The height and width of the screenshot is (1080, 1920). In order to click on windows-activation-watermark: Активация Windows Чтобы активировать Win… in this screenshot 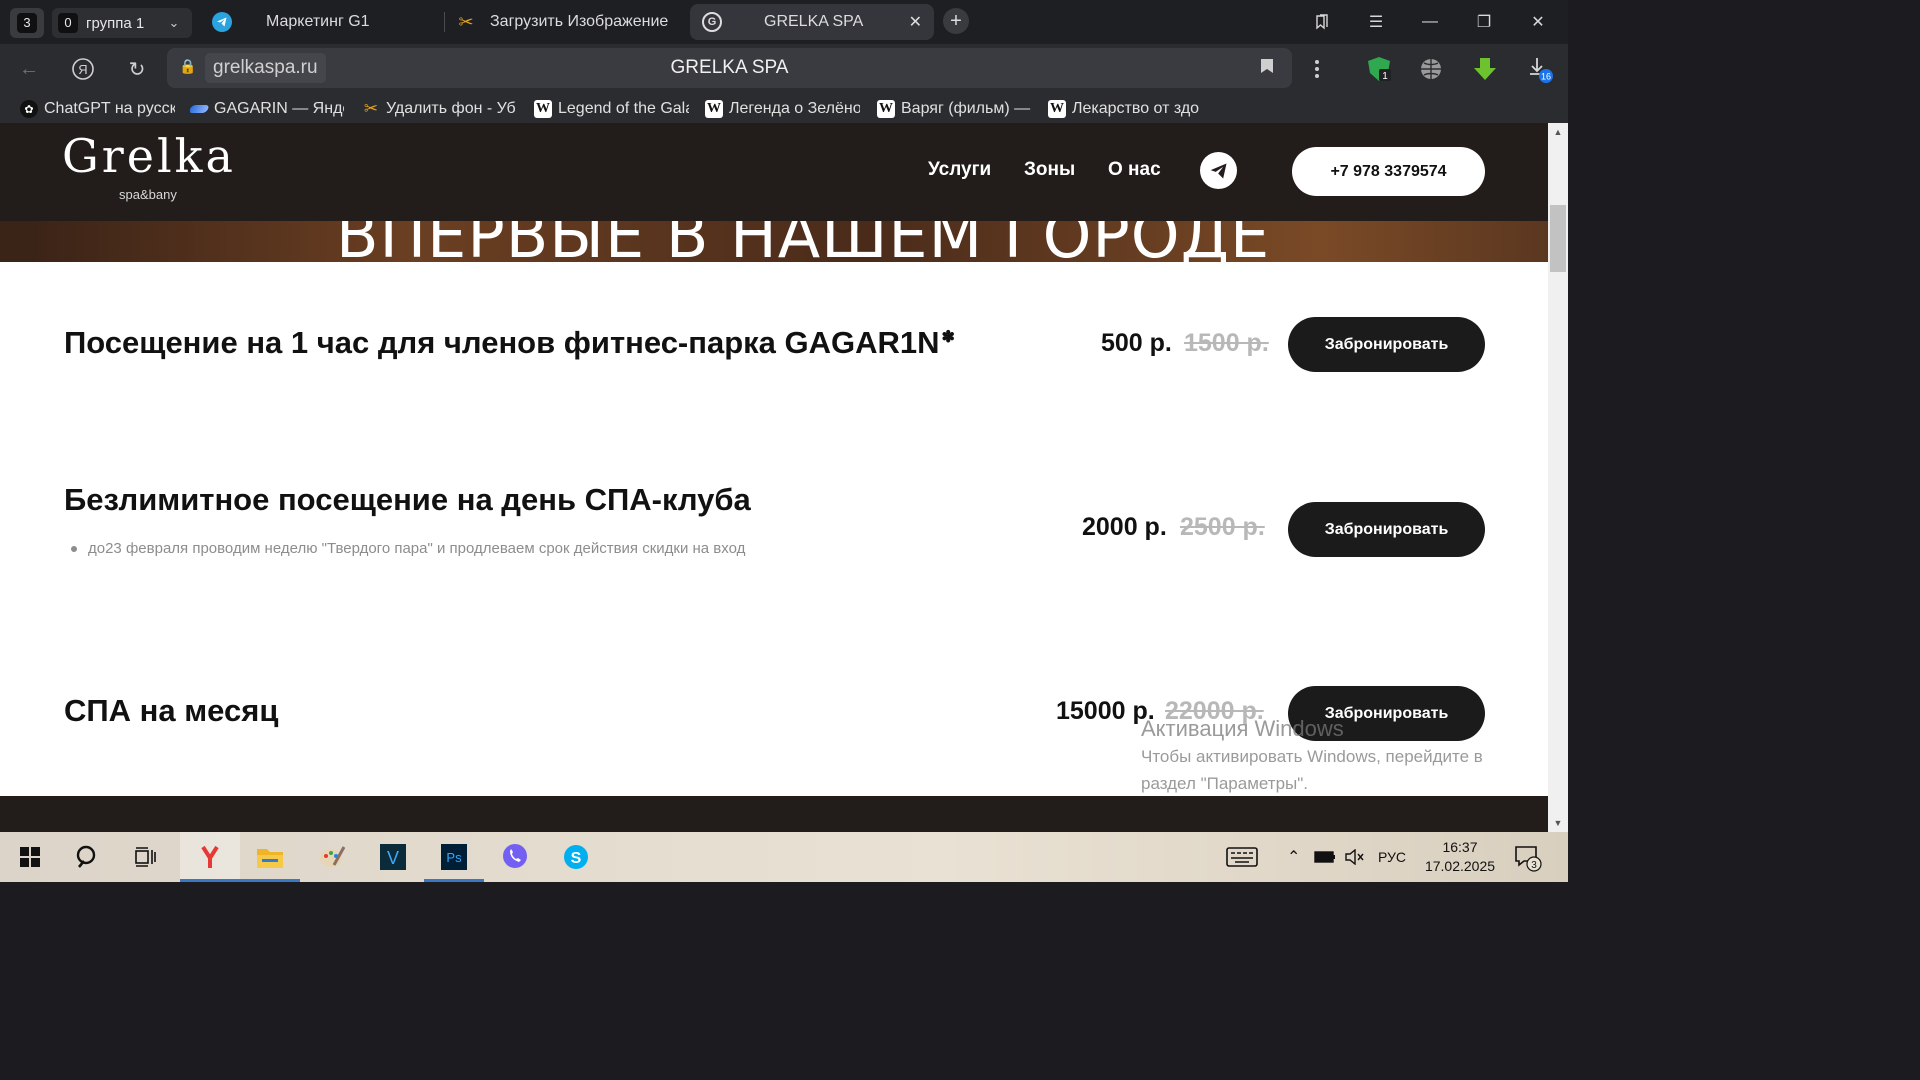, I will do `click(1312, 756)`.